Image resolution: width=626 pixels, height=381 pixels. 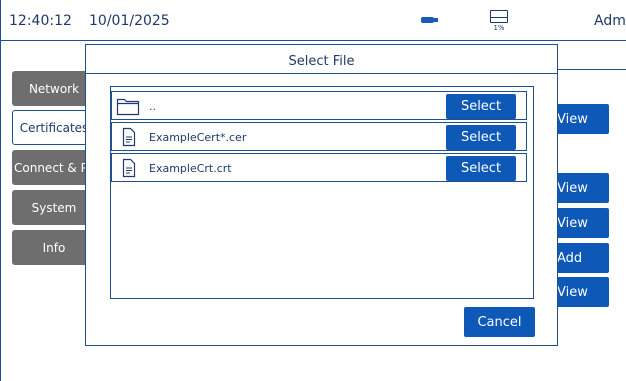 I want to click on tab-label: System, so click(x=54, y=207).